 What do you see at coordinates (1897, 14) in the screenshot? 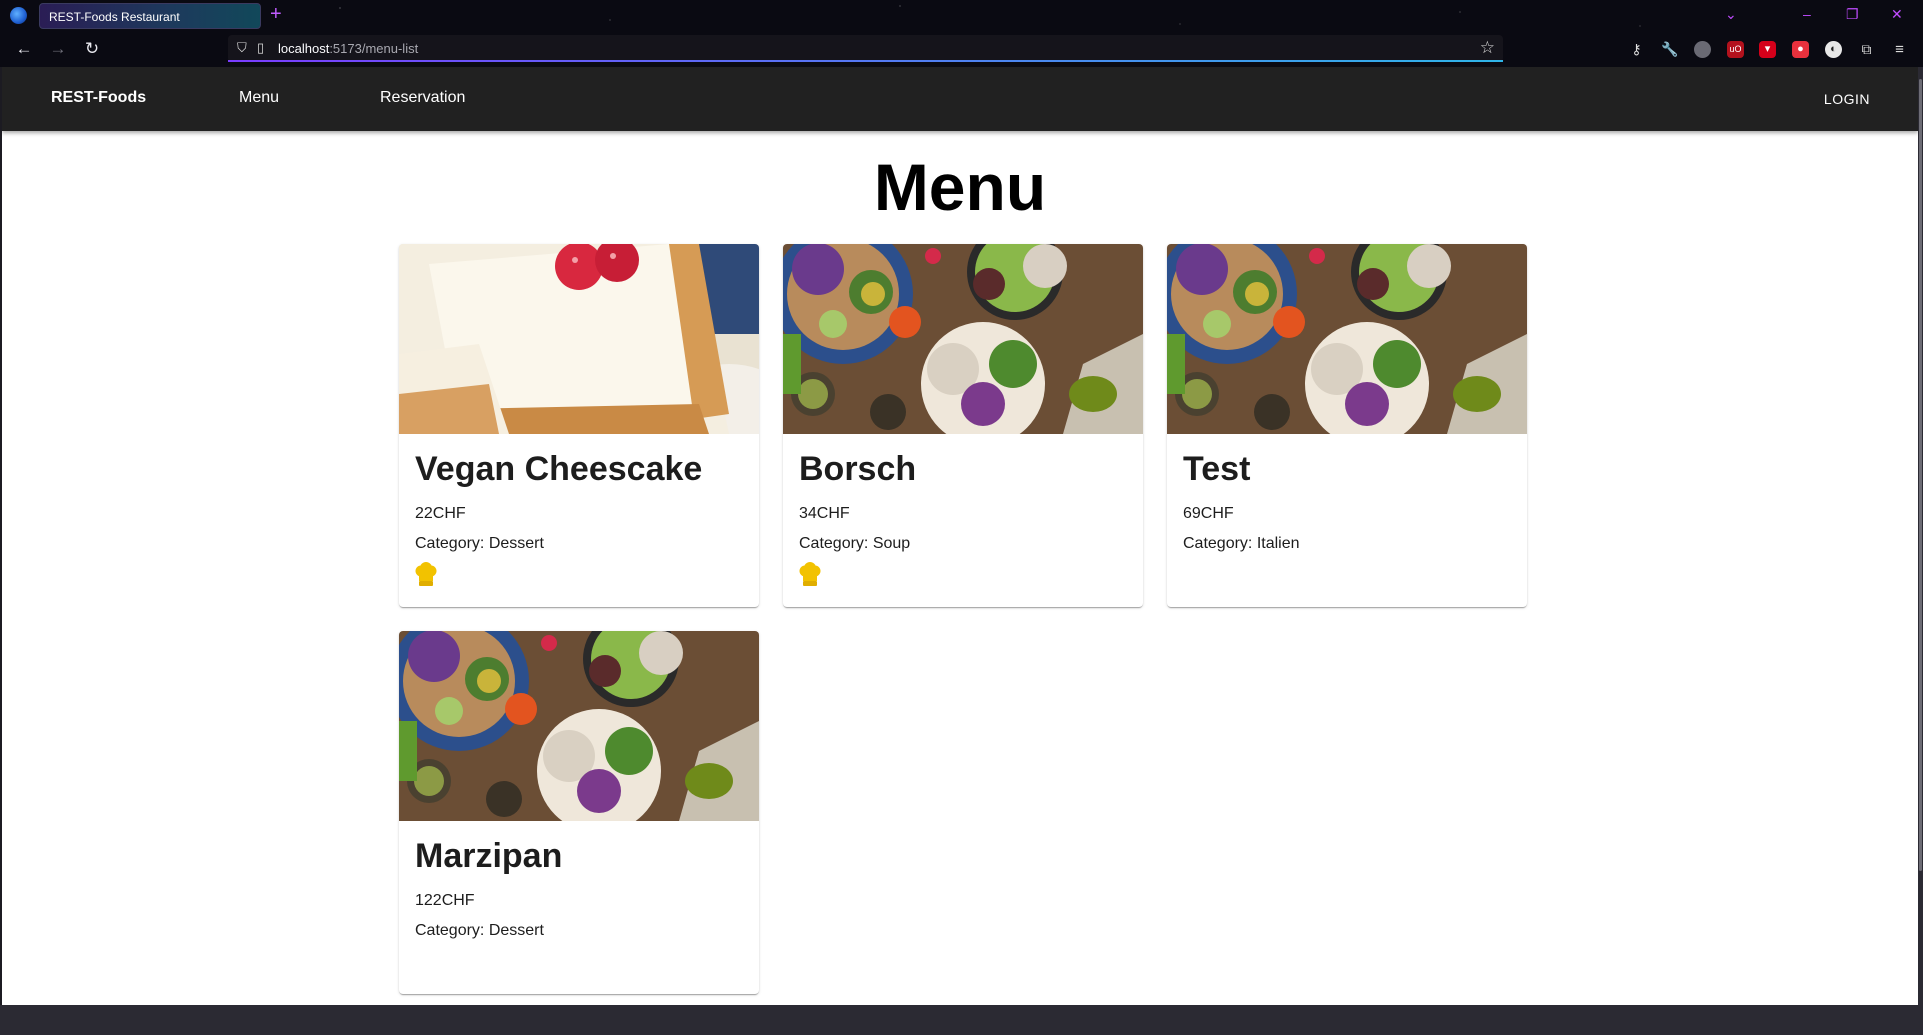
I see `close-window-icon: ✕` at bounding box center [1897, 14].